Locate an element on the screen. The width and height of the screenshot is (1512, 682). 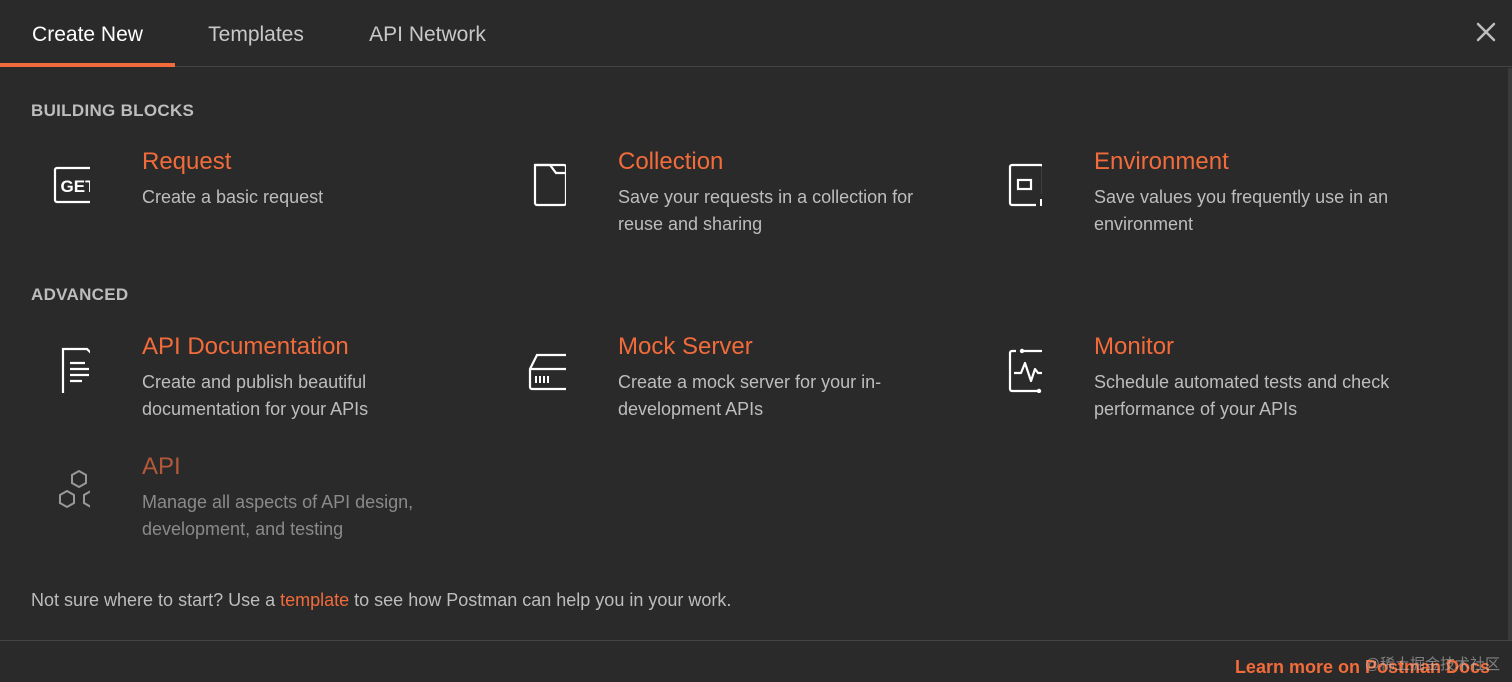
close-button is located at coordinates (1486, 32).